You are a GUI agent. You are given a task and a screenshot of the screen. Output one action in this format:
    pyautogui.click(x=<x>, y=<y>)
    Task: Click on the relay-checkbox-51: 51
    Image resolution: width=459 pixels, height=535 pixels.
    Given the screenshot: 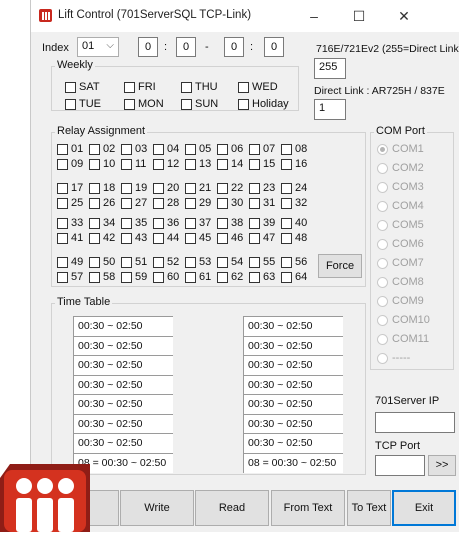 What is the action you would take?
    pyautogui.click(x=134, y=262)
    